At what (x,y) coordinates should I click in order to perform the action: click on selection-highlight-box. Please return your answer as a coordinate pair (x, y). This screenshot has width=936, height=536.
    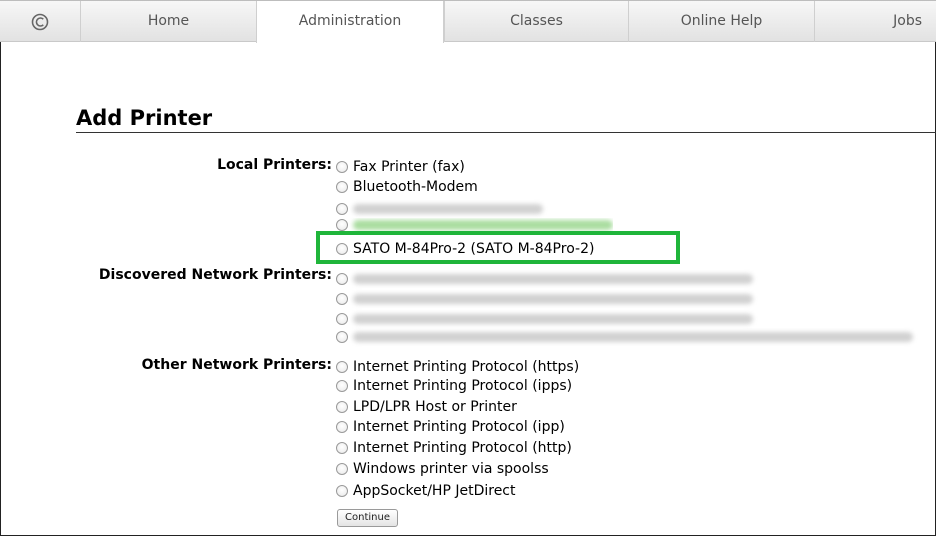
    Looking at the image, I should click on (498, 247).